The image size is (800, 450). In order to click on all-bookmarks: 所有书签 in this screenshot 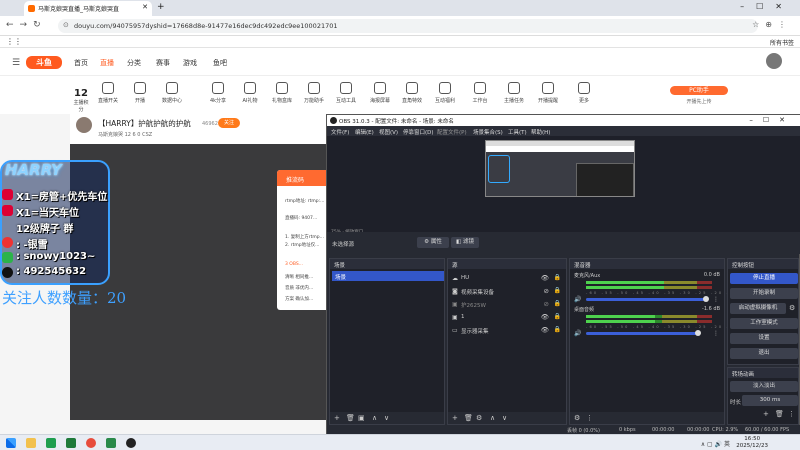, I will do `click(782, 42)`.